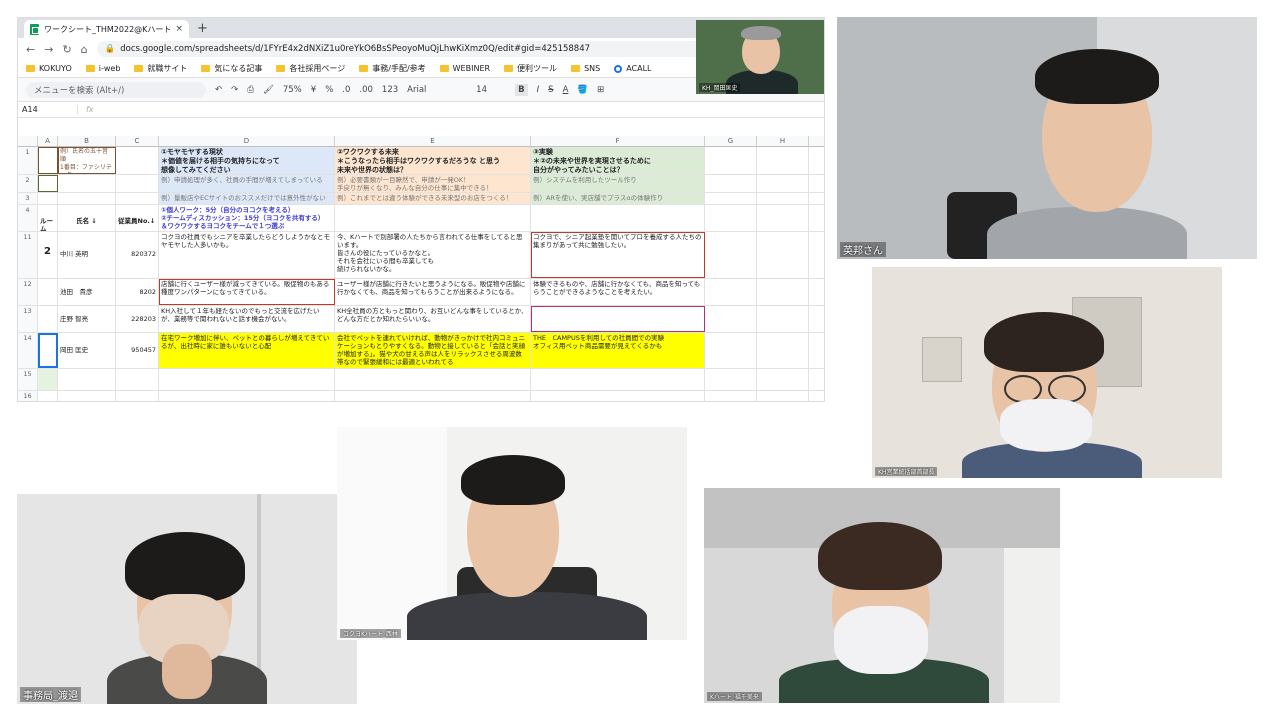  I want to click on paint-format-icon: 🖌, so click(268, 90).